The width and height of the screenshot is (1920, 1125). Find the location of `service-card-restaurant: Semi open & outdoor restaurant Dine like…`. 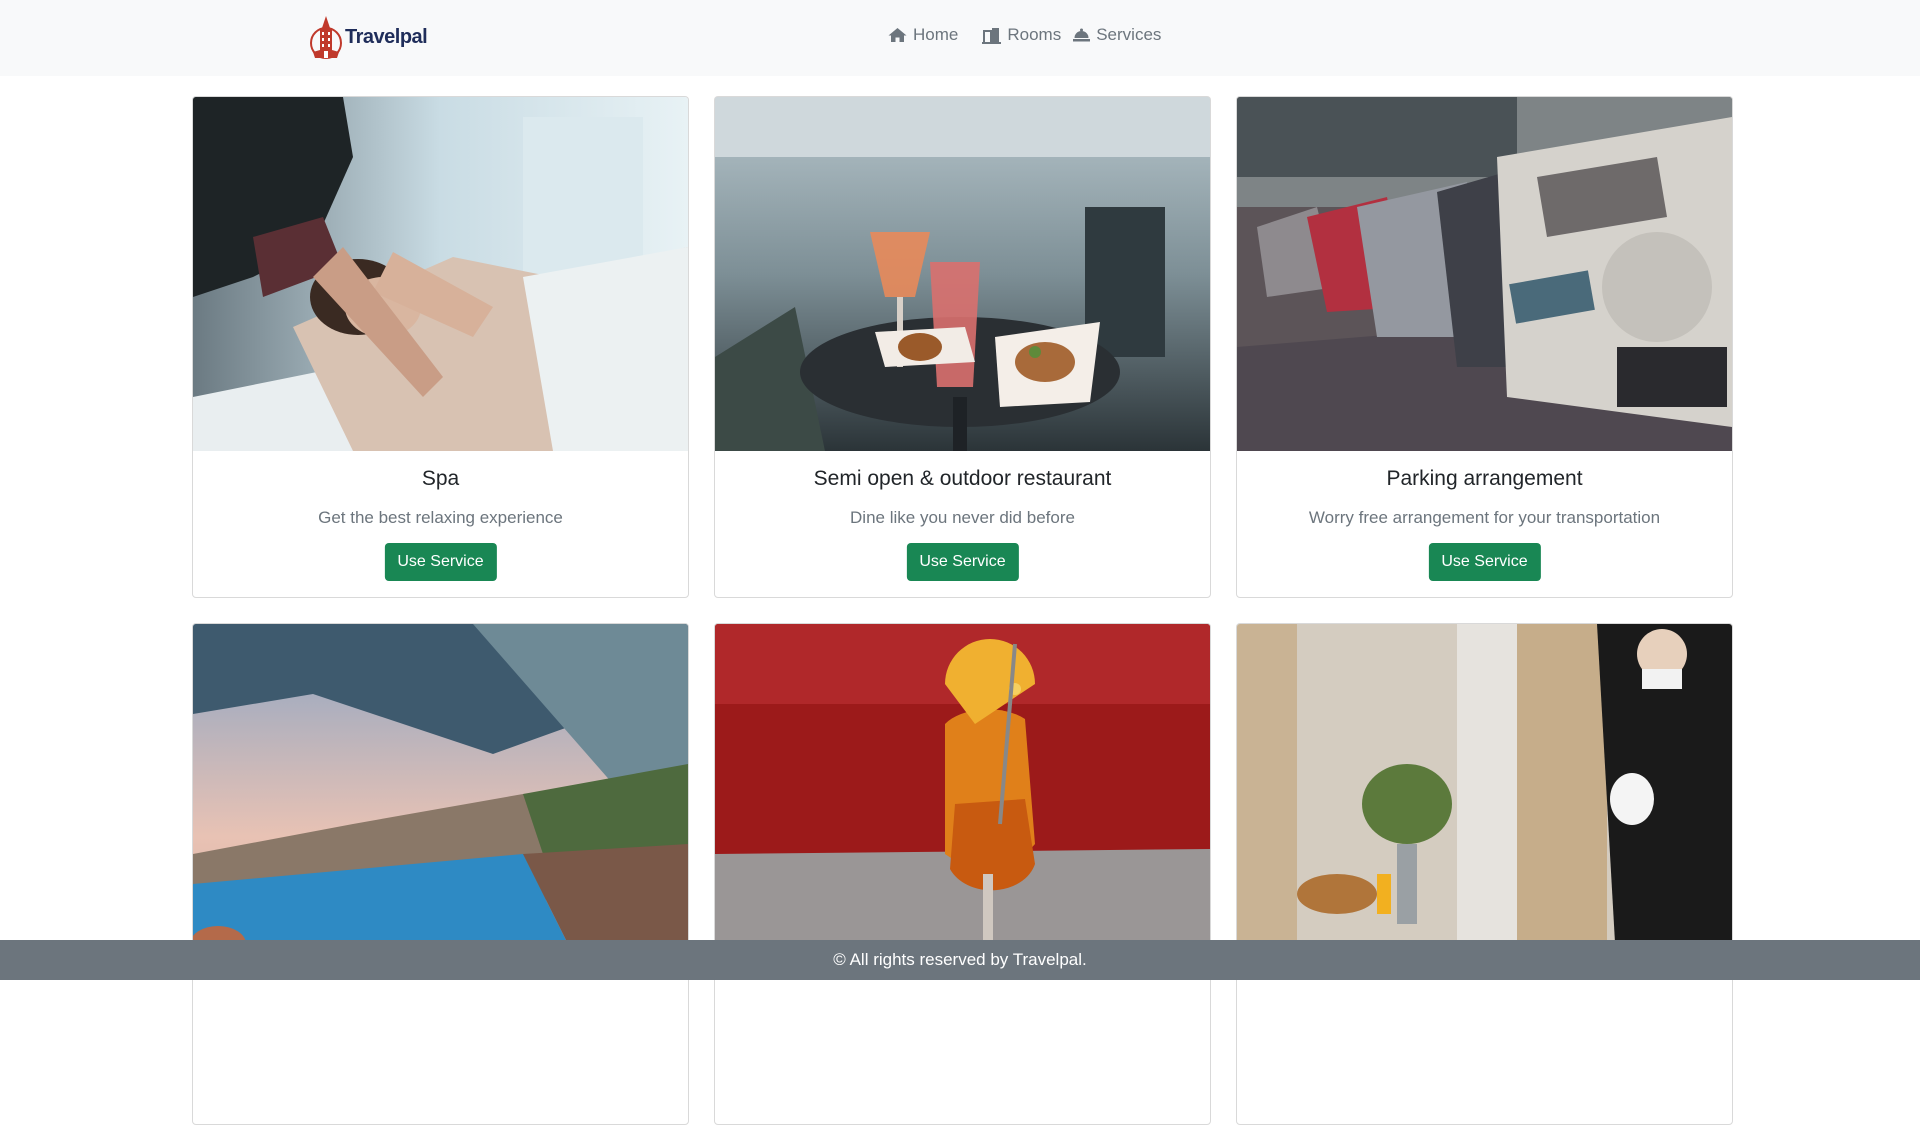

service-card-restaurant: Semi open & outdoor restaurant Dine like… is located at coordinates (962, 347).